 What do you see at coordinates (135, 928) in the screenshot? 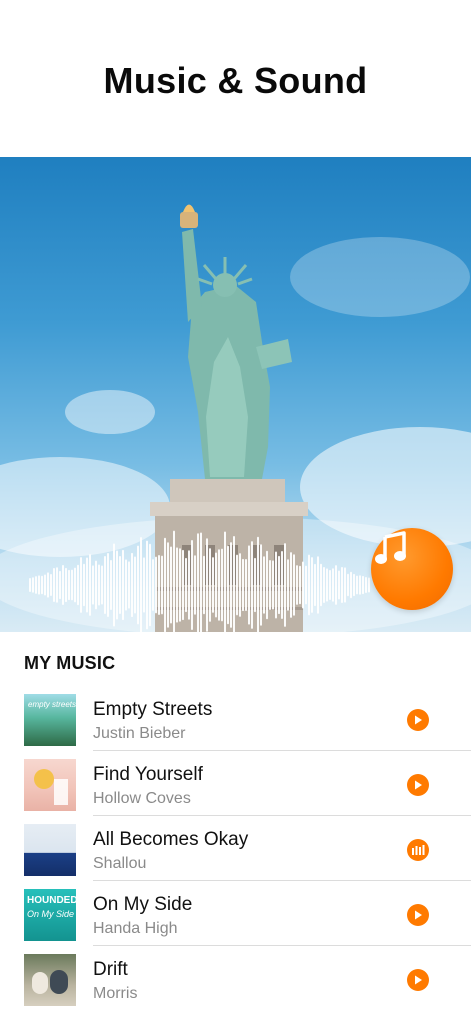
I see `track-artist: Handa High` at bounding box center [135, 928].